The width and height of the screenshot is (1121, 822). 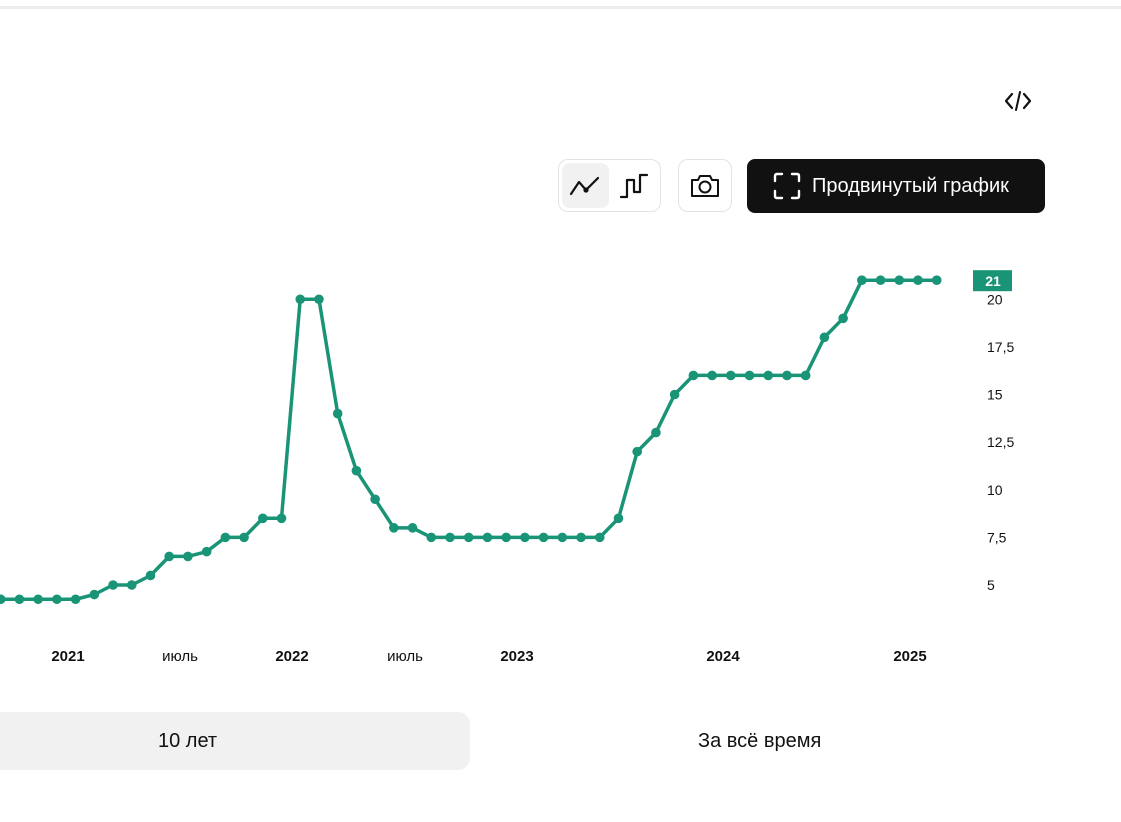 I want to click on x-tick-label: 2024, so click(x=723, y=656).